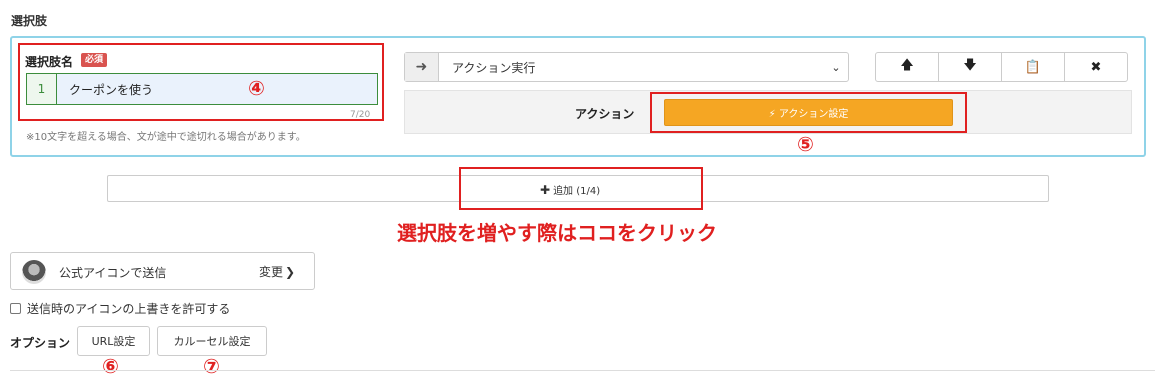  What do you see at coordinates (34, 272) in the screenshot?
I see `avatar` at bounding box center [34, 272].